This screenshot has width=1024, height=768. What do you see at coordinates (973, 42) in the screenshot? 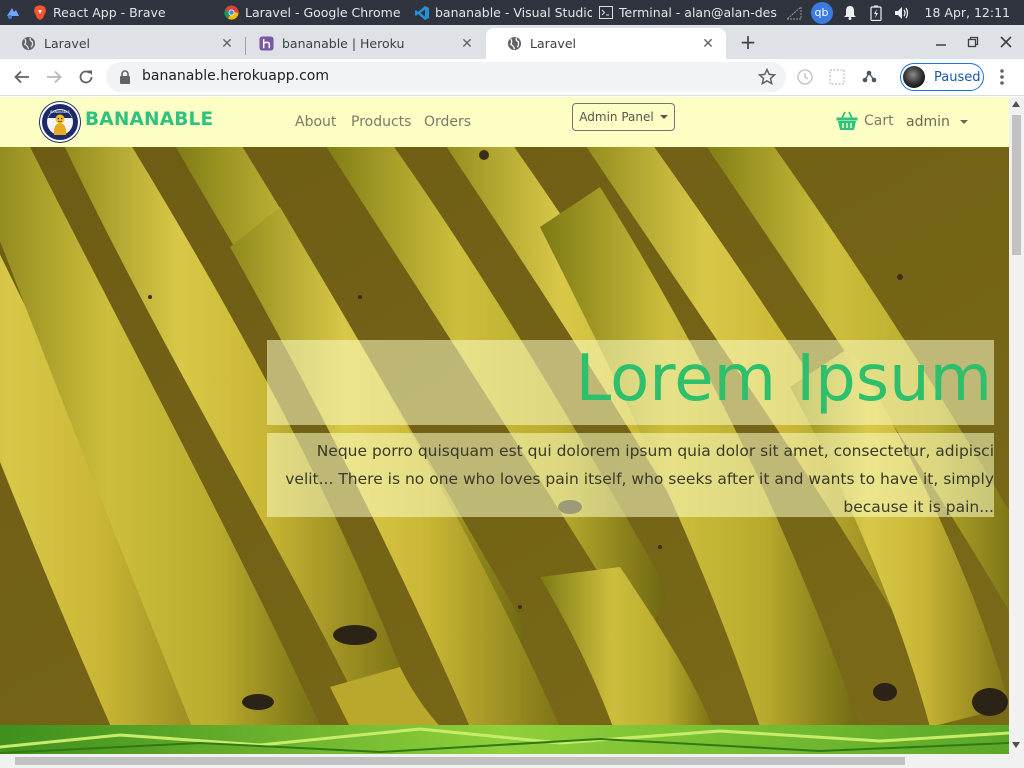
I see `restore-window-icon` at bounding box center [973, 42].